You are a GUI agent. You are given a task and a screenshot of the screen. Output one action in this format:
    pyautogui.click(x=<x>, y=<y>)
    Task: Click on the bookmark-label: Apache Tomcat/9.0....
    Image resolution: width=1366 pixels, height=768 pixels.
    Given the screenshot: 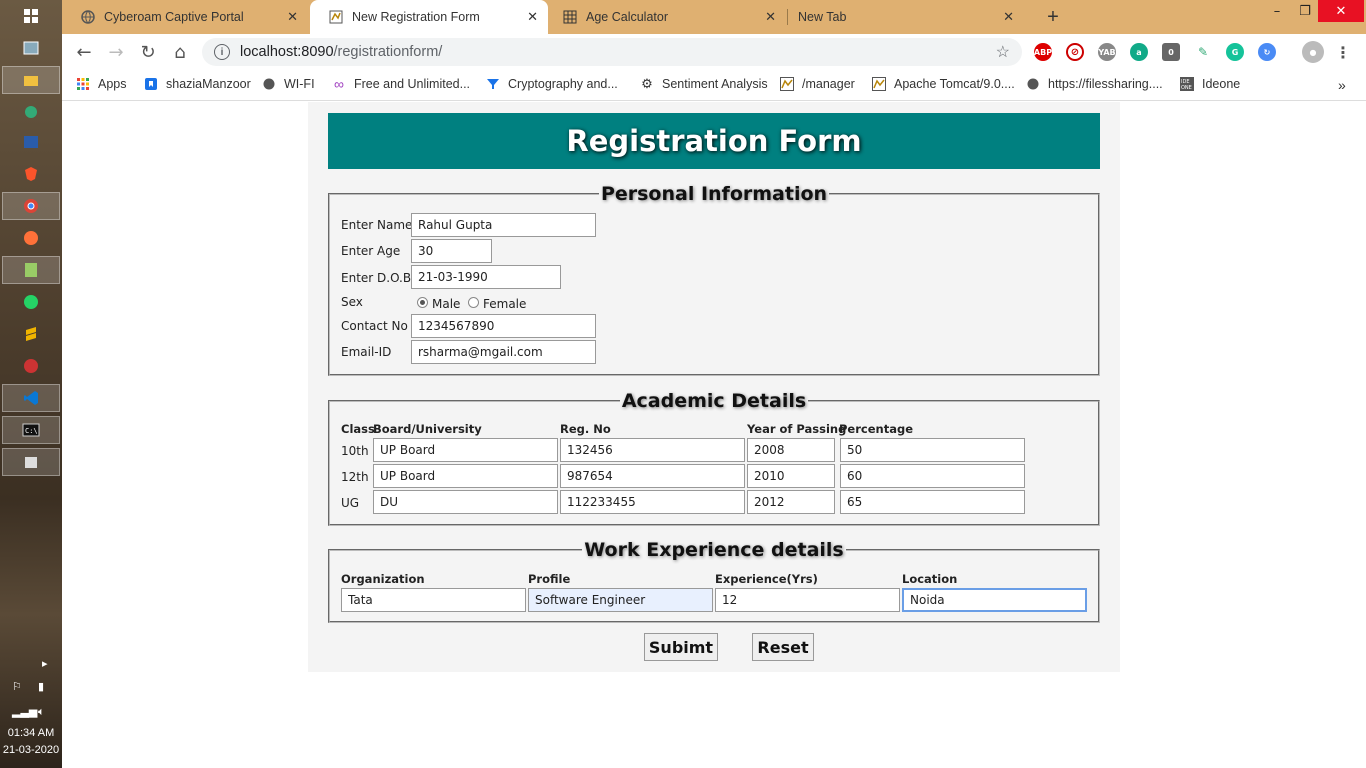 What is the action you would take?
    pyautogui.click(x=954, y=84)
    